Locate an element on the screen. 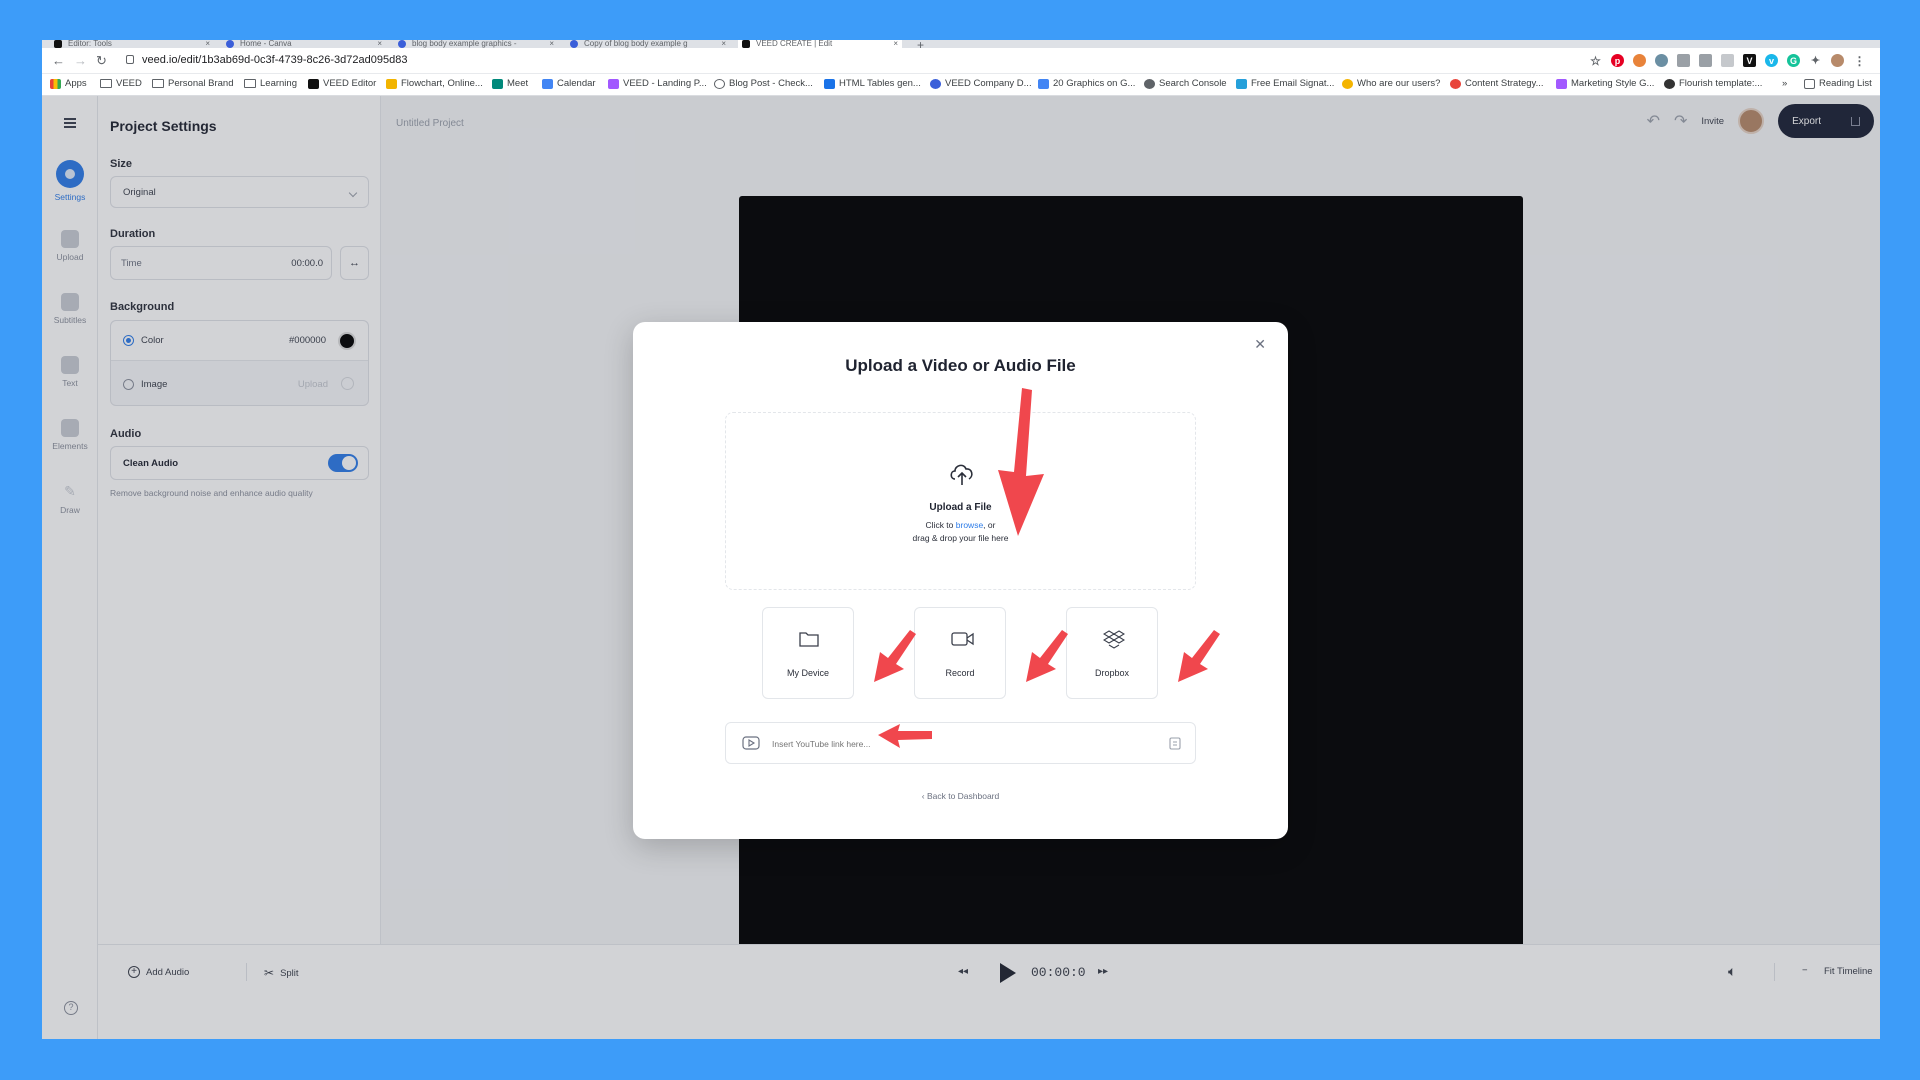 The height and width of the screenshot is (1080, 1920). extensions-area: ☆ p V v G ✦ ⋮ is located at coordinates (1727, 61).